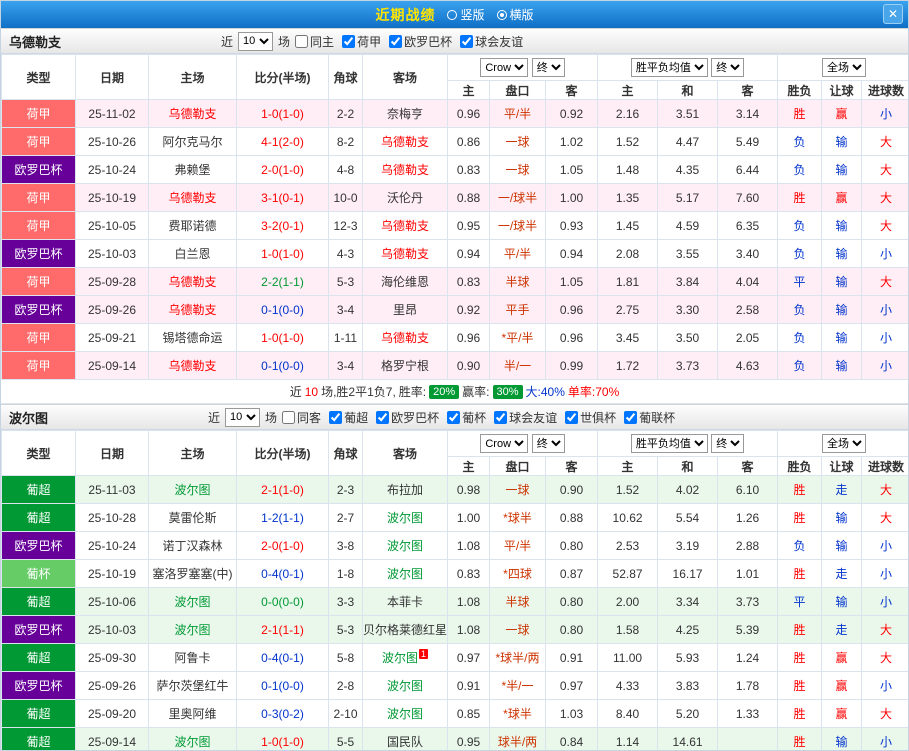 The image size is (909, 751). Describe the element at coordinates (405, 281) in the screenshot. I see `away-team-link: 海伦维恩` at that location.